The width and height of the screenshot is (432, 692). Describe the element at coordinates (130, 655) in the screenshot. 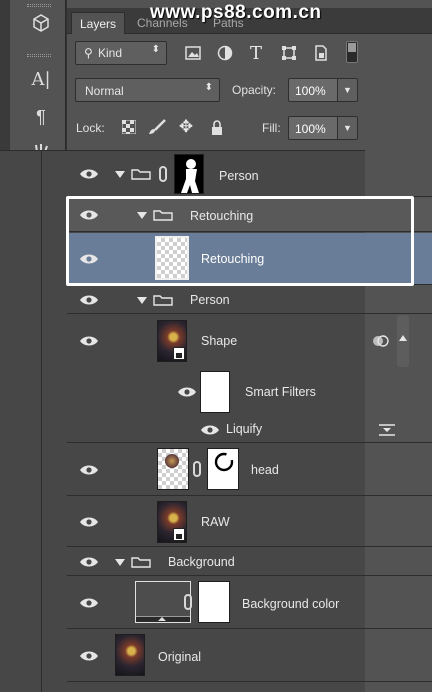

I see `layer-thumbnail-photo` at that location.